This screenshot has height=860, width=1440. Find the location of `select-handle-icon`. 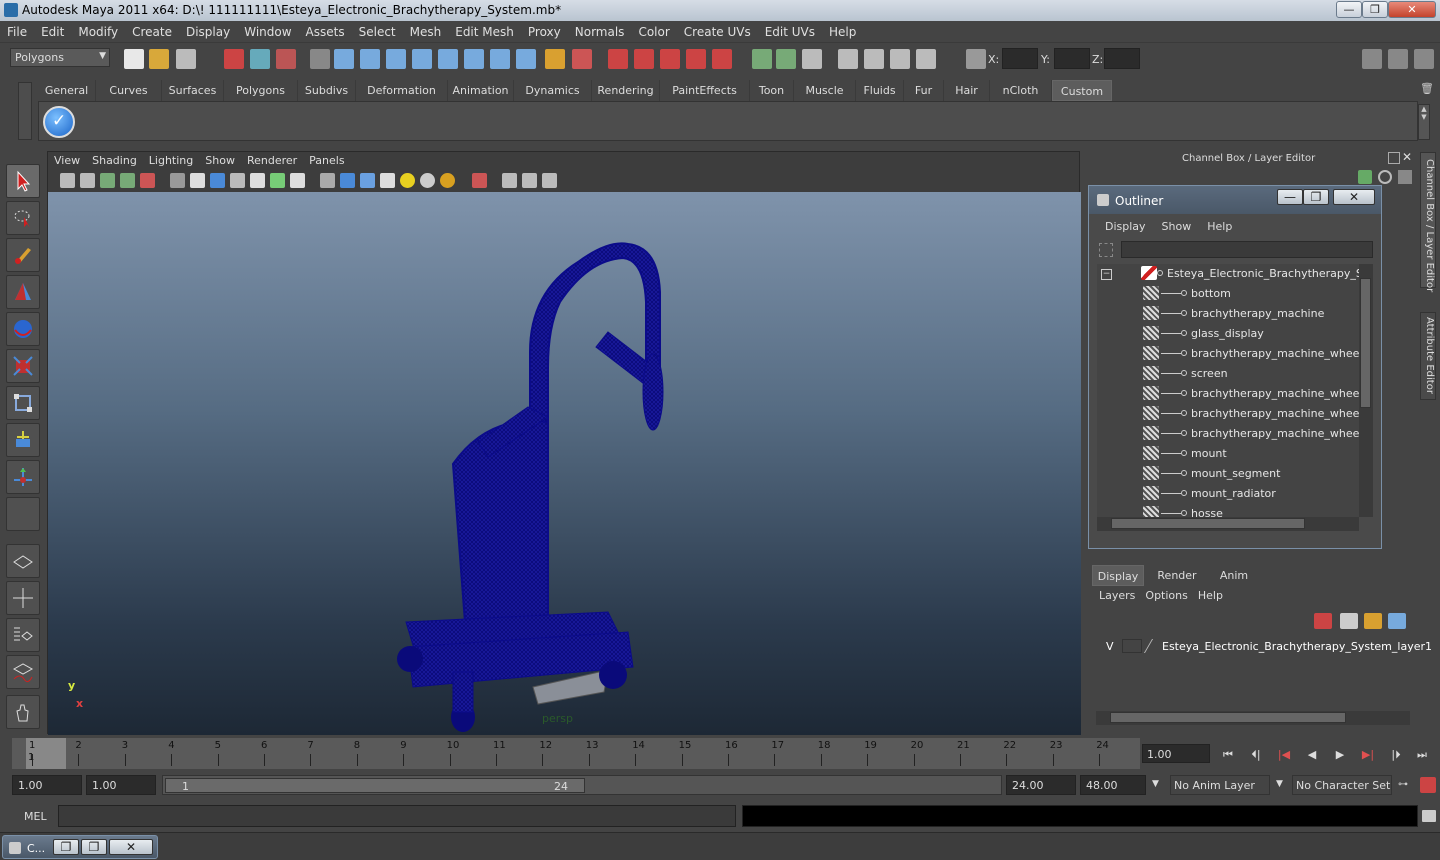

select-handle-icon is located at coordinates (344, 59).